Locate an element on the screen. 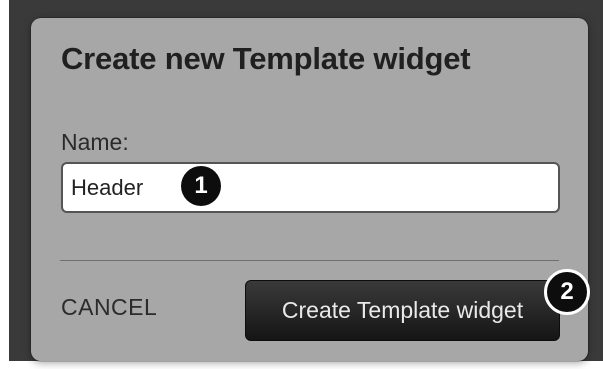 This screenshot has height=369, width=603. callout-badge-2: 2 is located at coordinates (567, 292).